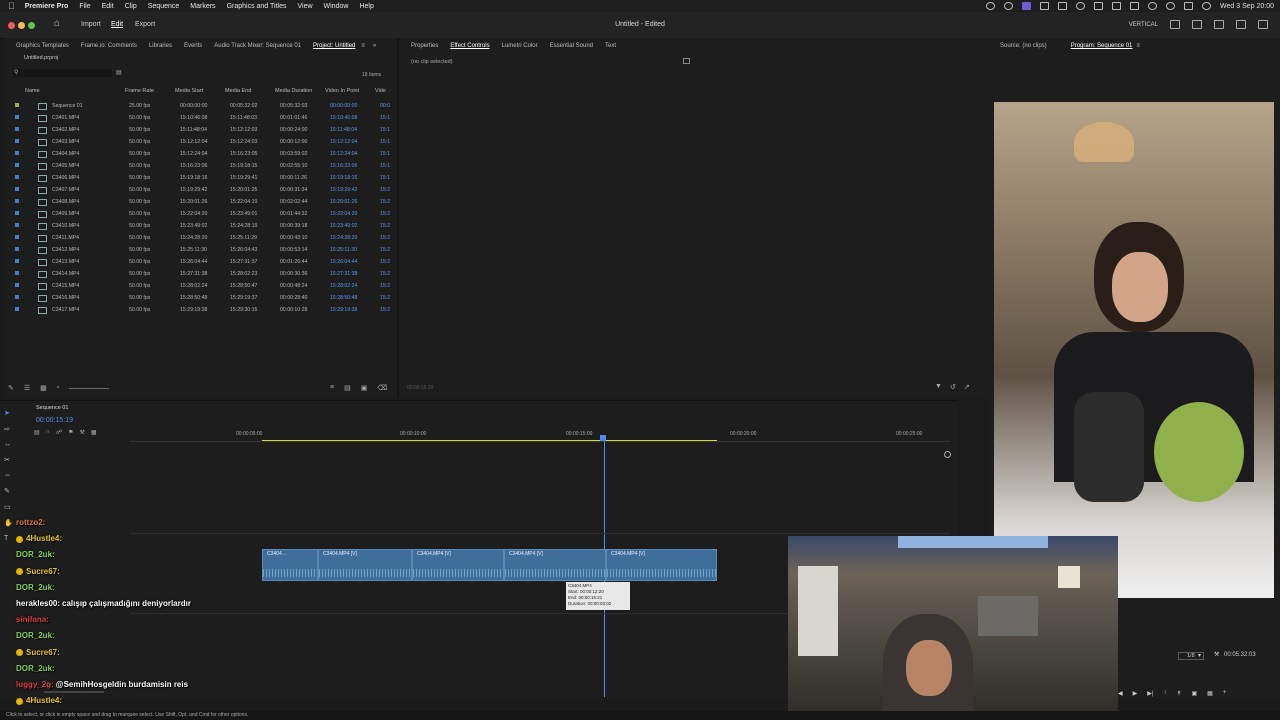 This screenshot has width=1280, height=720. I want to click on timeline-timecode: 00:00:15:19, so click(54, 420).